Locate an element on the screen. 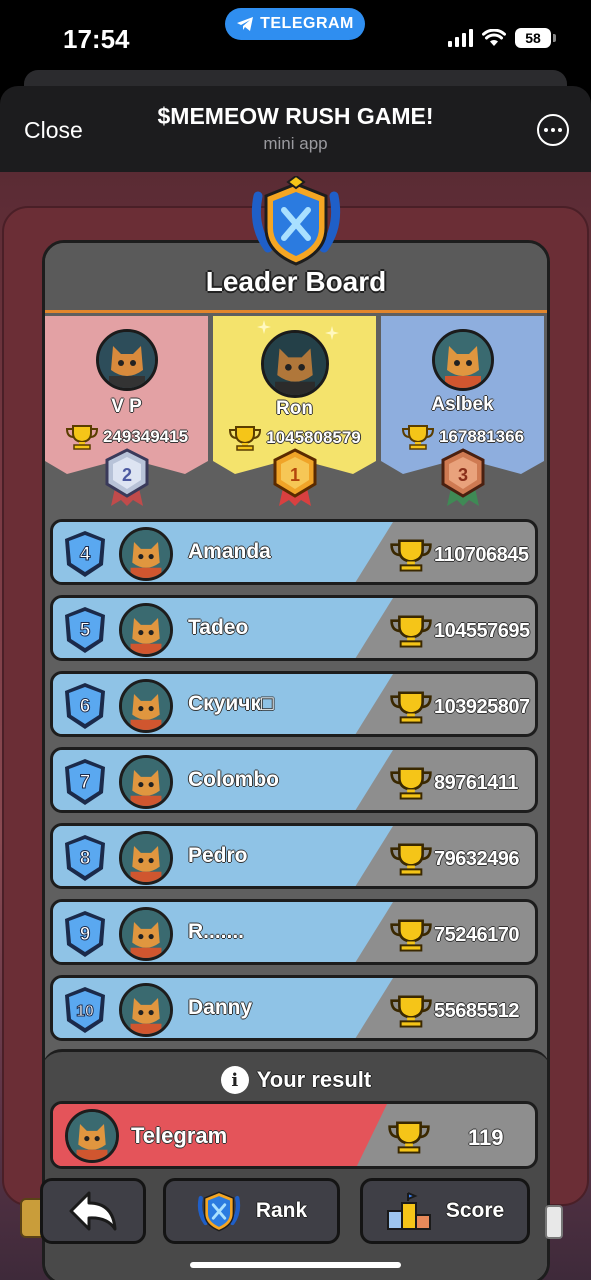  rank-button: Rank is located at coordinates (251, 1211).